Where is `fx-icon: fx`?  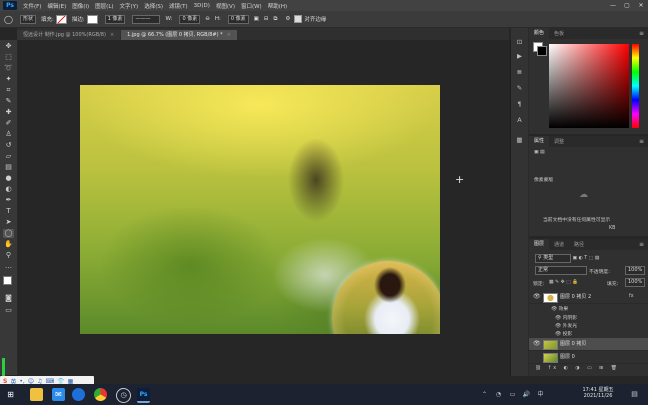
fx-icon: fx is located at coordinates (631, 297).